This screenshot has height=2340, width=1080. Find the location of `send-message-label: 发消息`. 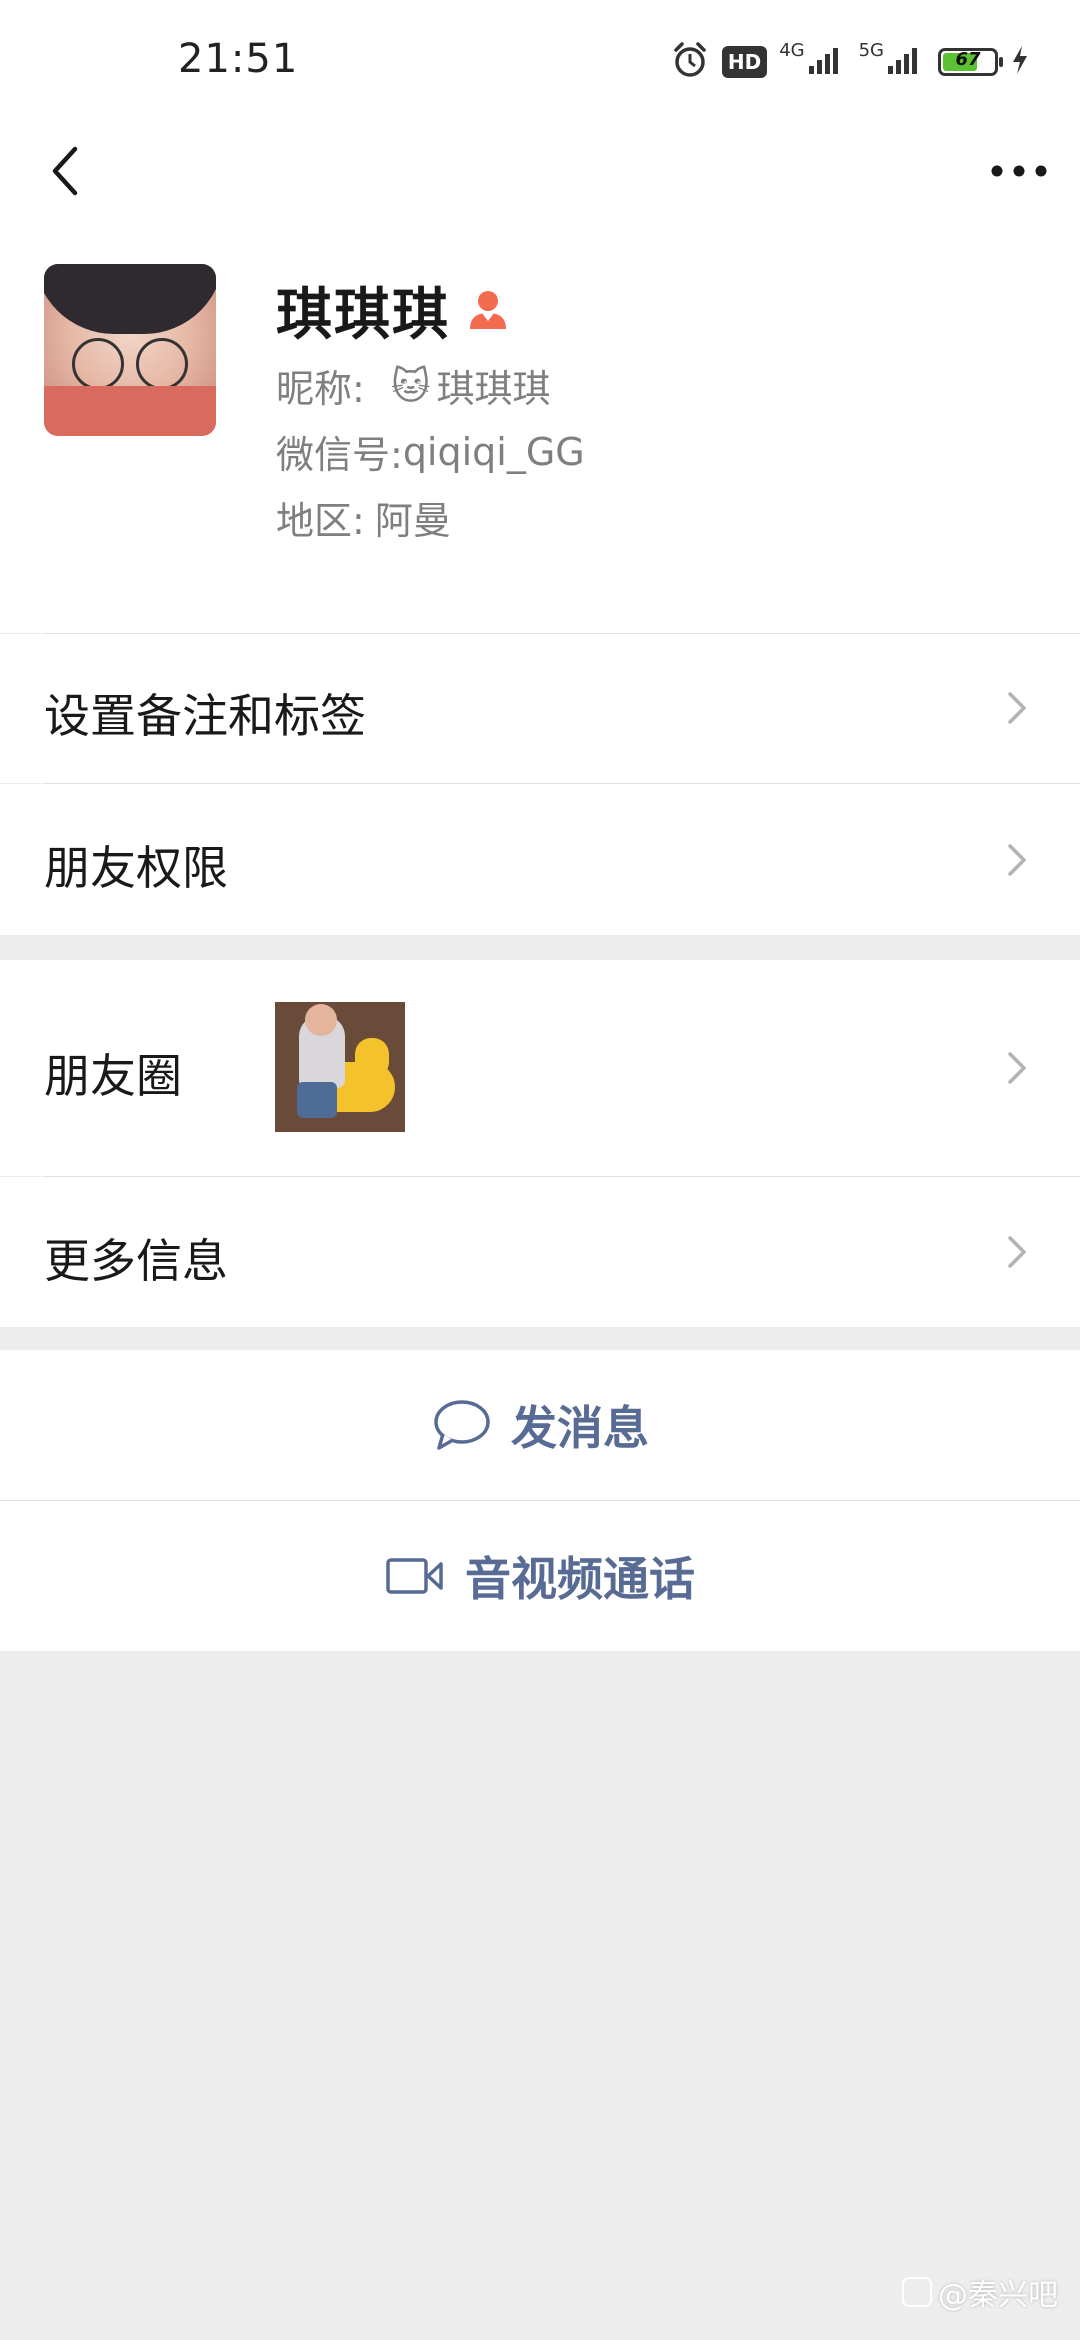

send-message-label: 发消息 is located at coordinates (580, 1428).